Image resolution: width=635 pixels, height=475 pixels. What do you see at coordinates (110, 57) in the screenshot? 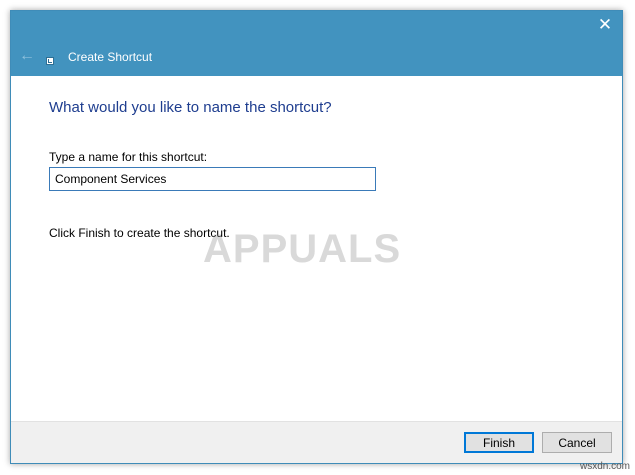
I see `window-title: Create Shortcut` at bounding box center [110, 57].